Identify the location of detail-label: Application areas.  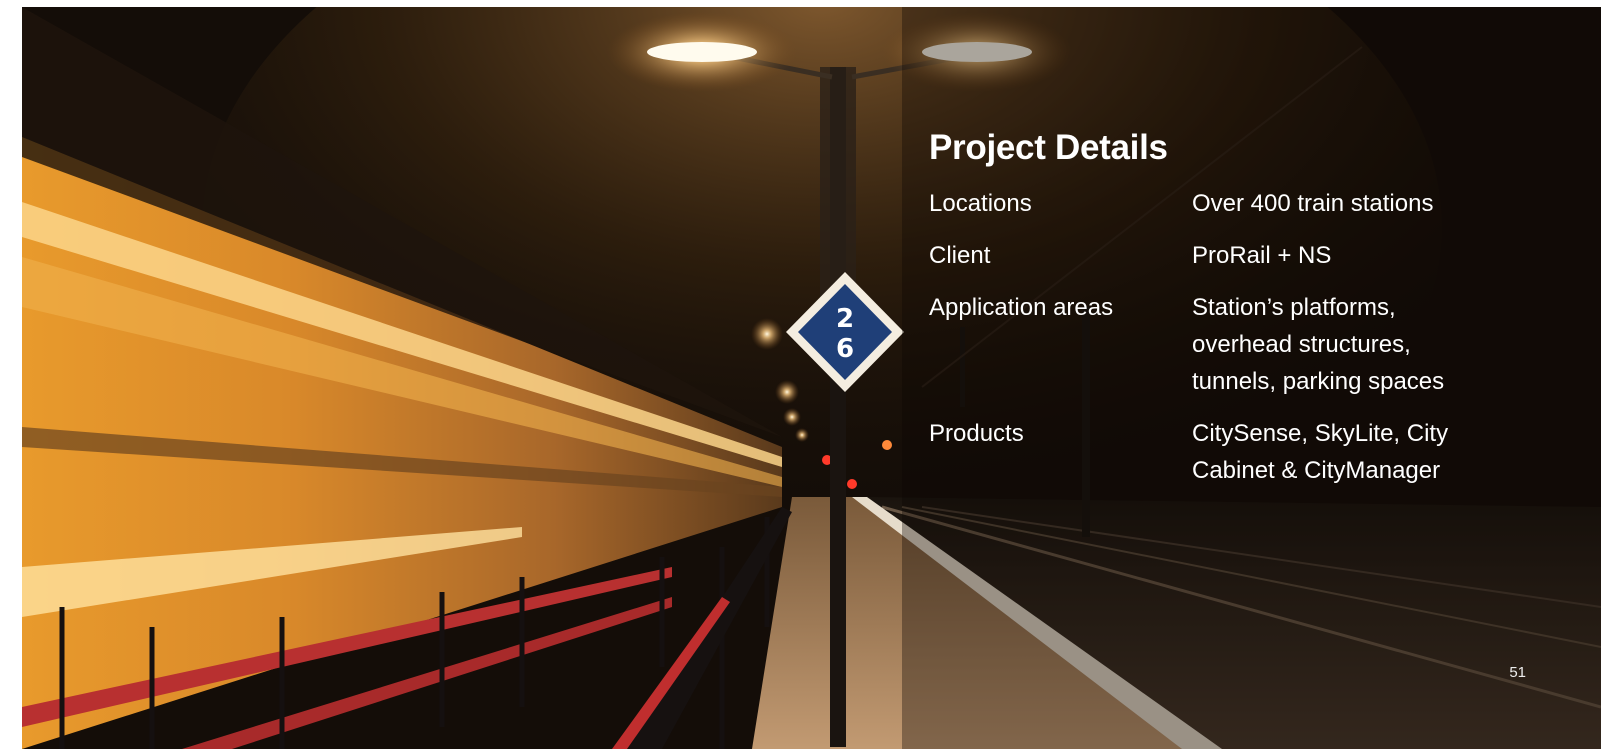
(1021, 307).